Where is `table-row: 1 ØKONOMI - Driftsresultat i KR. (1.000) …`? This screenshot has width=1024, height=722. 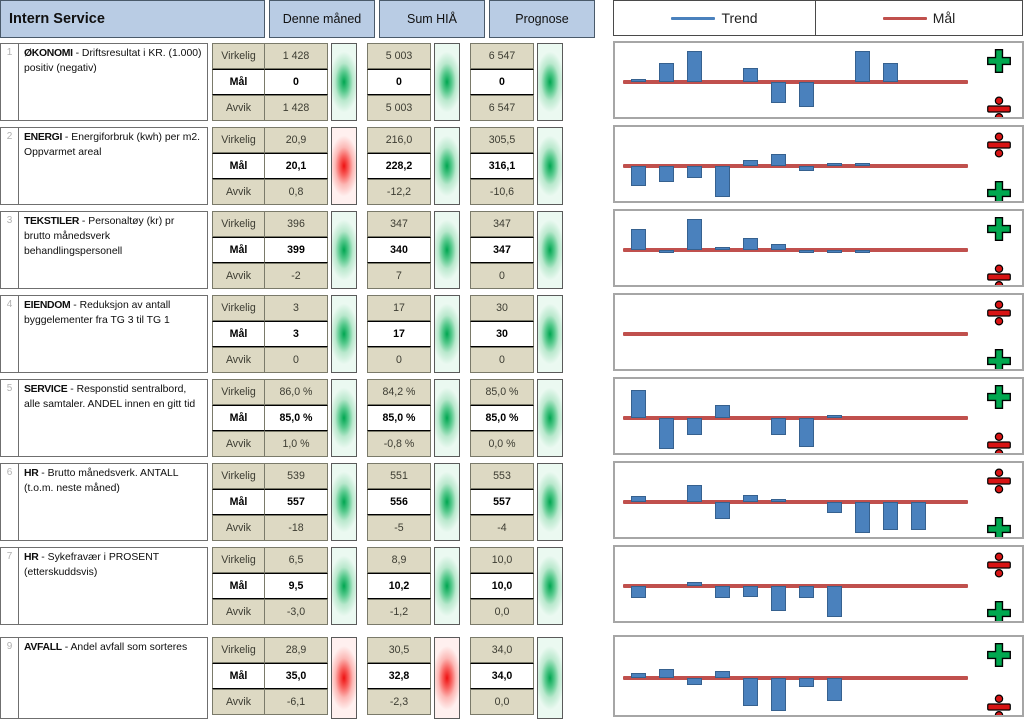
table-row: 1 ØKONOMI - Driftsresultat i KR. (1.000) … is located at coordinates (305, 82).